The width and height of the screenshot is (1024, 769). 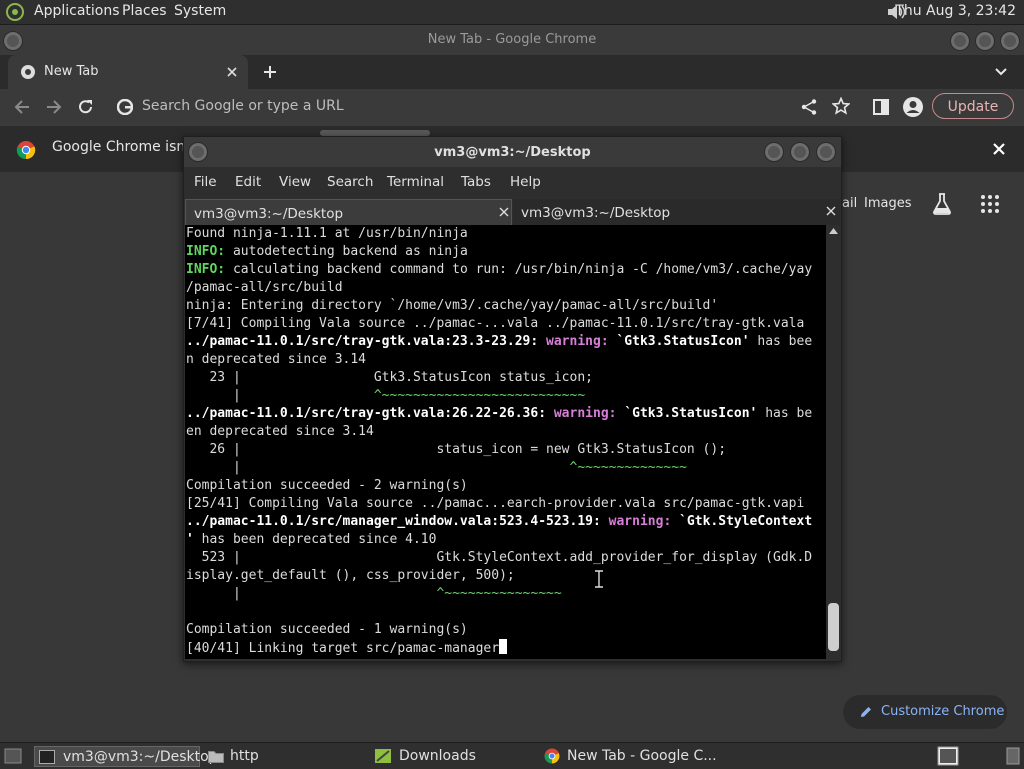 What do you see at coordinates (54, 107) in the screenshot?
I see `forward-icon` at bounding box center [54, 107].